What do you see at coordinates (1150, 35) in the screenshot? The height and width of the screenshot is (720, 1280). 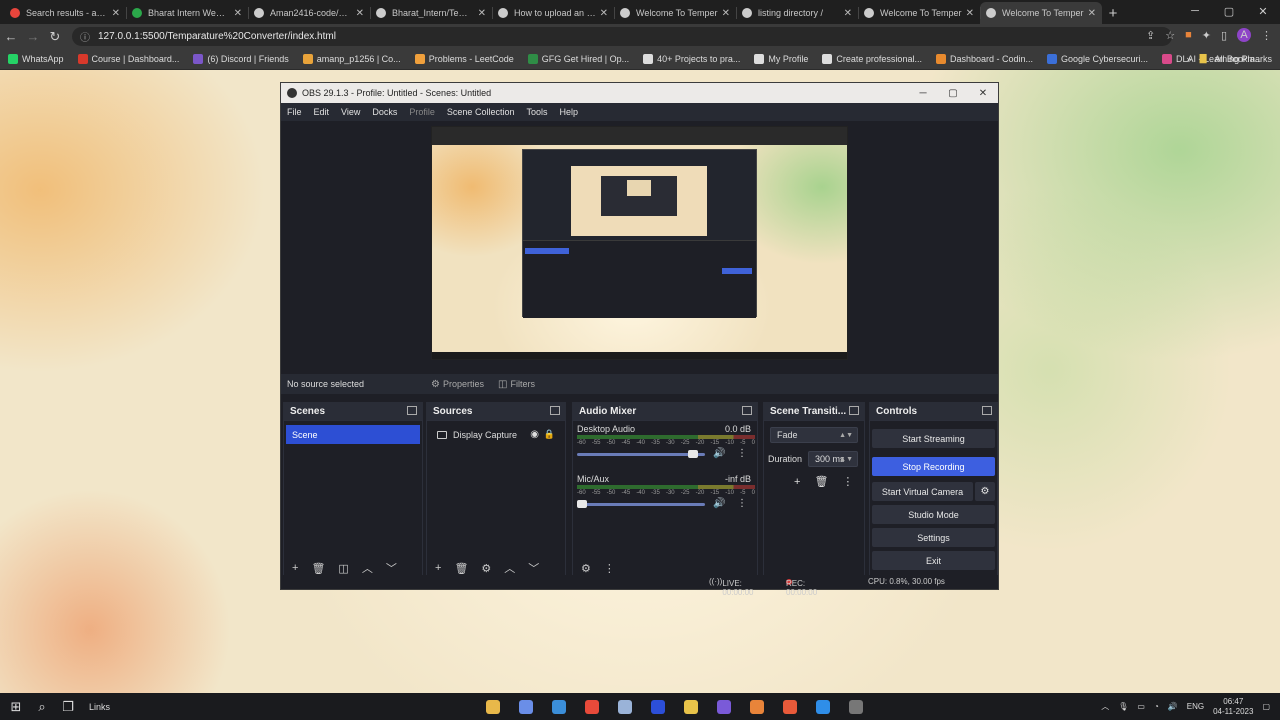 I see `share-icon: ⇪` at bounding box center [1150, 35].